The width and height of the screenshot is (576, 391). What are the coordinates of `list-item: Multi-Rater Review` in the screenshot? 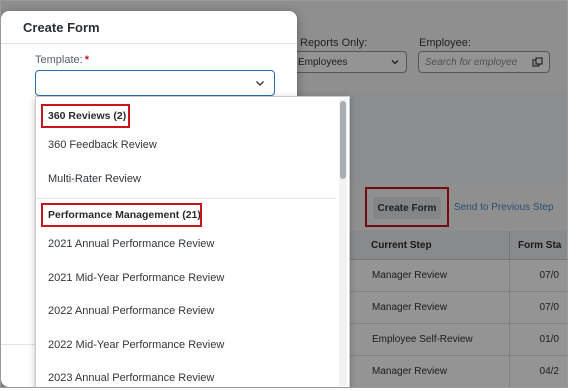 It's located at (186, 179).